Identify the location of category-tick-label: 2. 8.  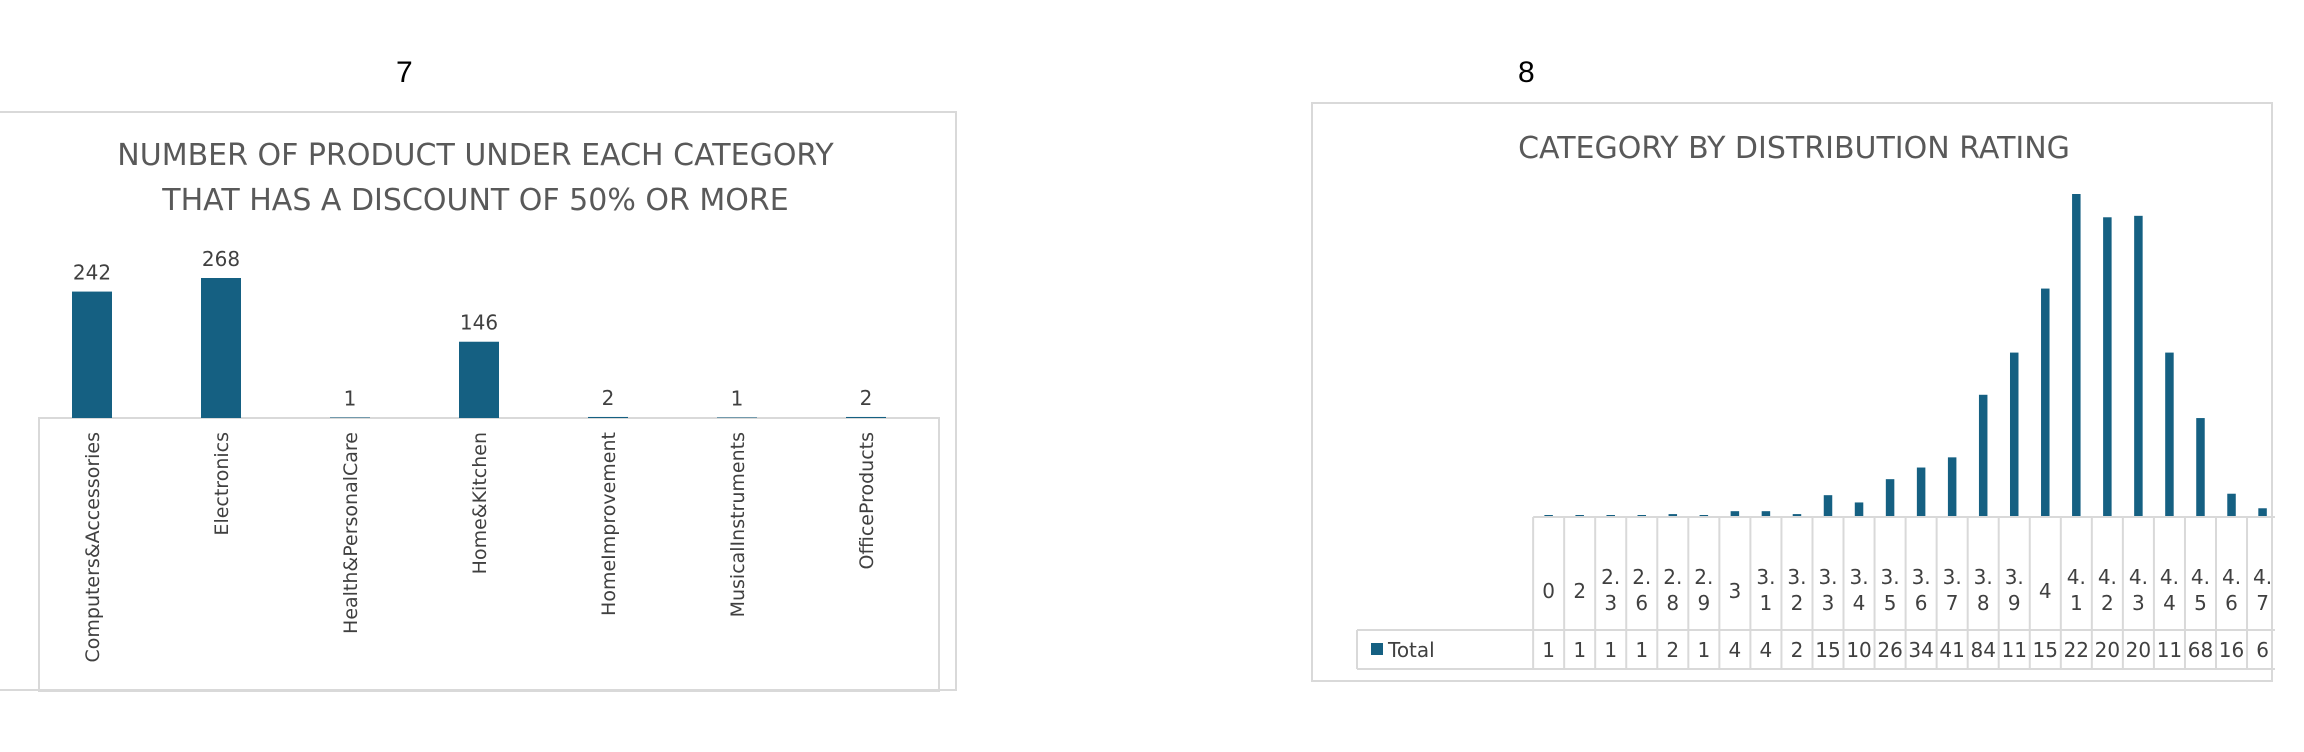
(1672, 590).